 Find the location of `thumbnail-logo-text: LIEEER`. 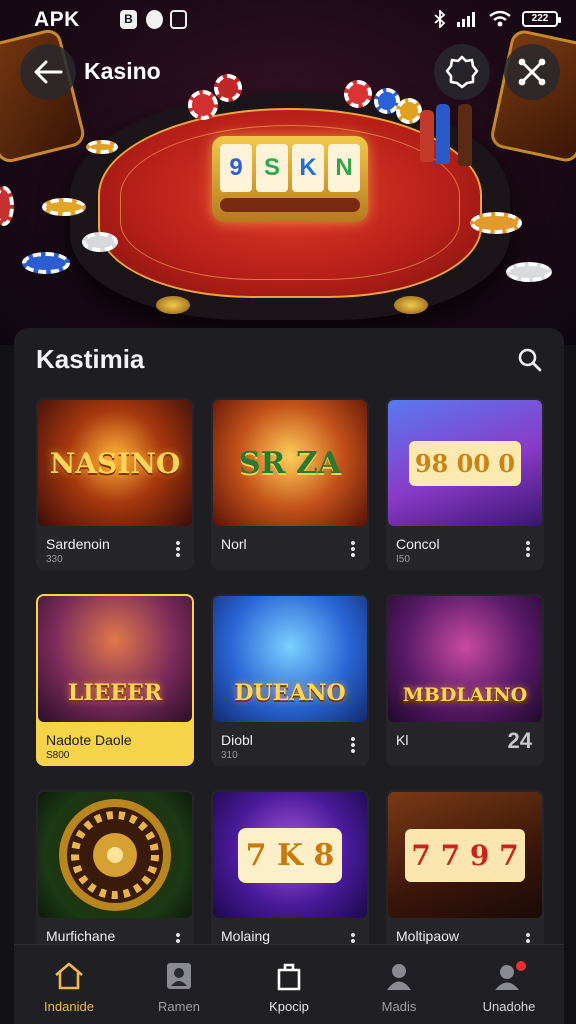

thumbnail-logo-text: LIEEER is located at coordinates (115, 693).